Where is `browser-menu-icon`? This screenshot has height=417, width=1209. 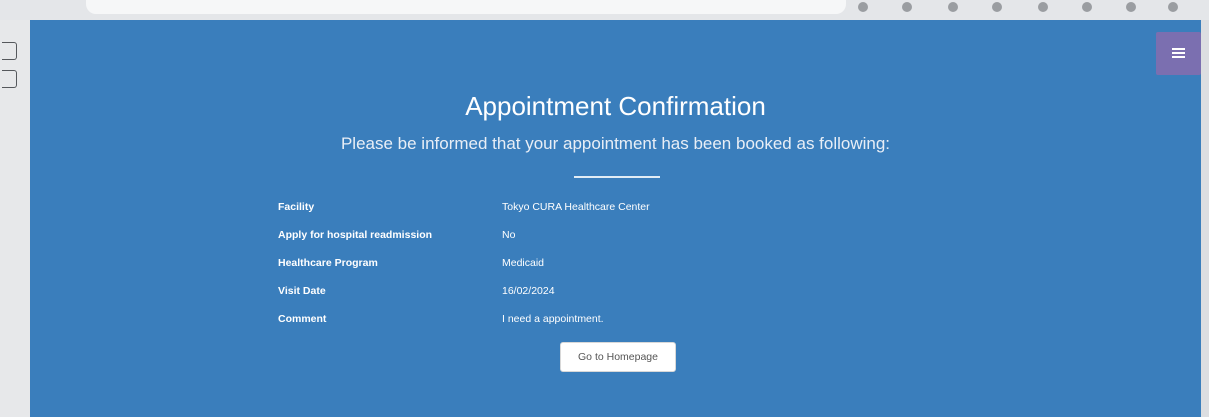 browser-menu-icon is located at coordinates (1173, 7).